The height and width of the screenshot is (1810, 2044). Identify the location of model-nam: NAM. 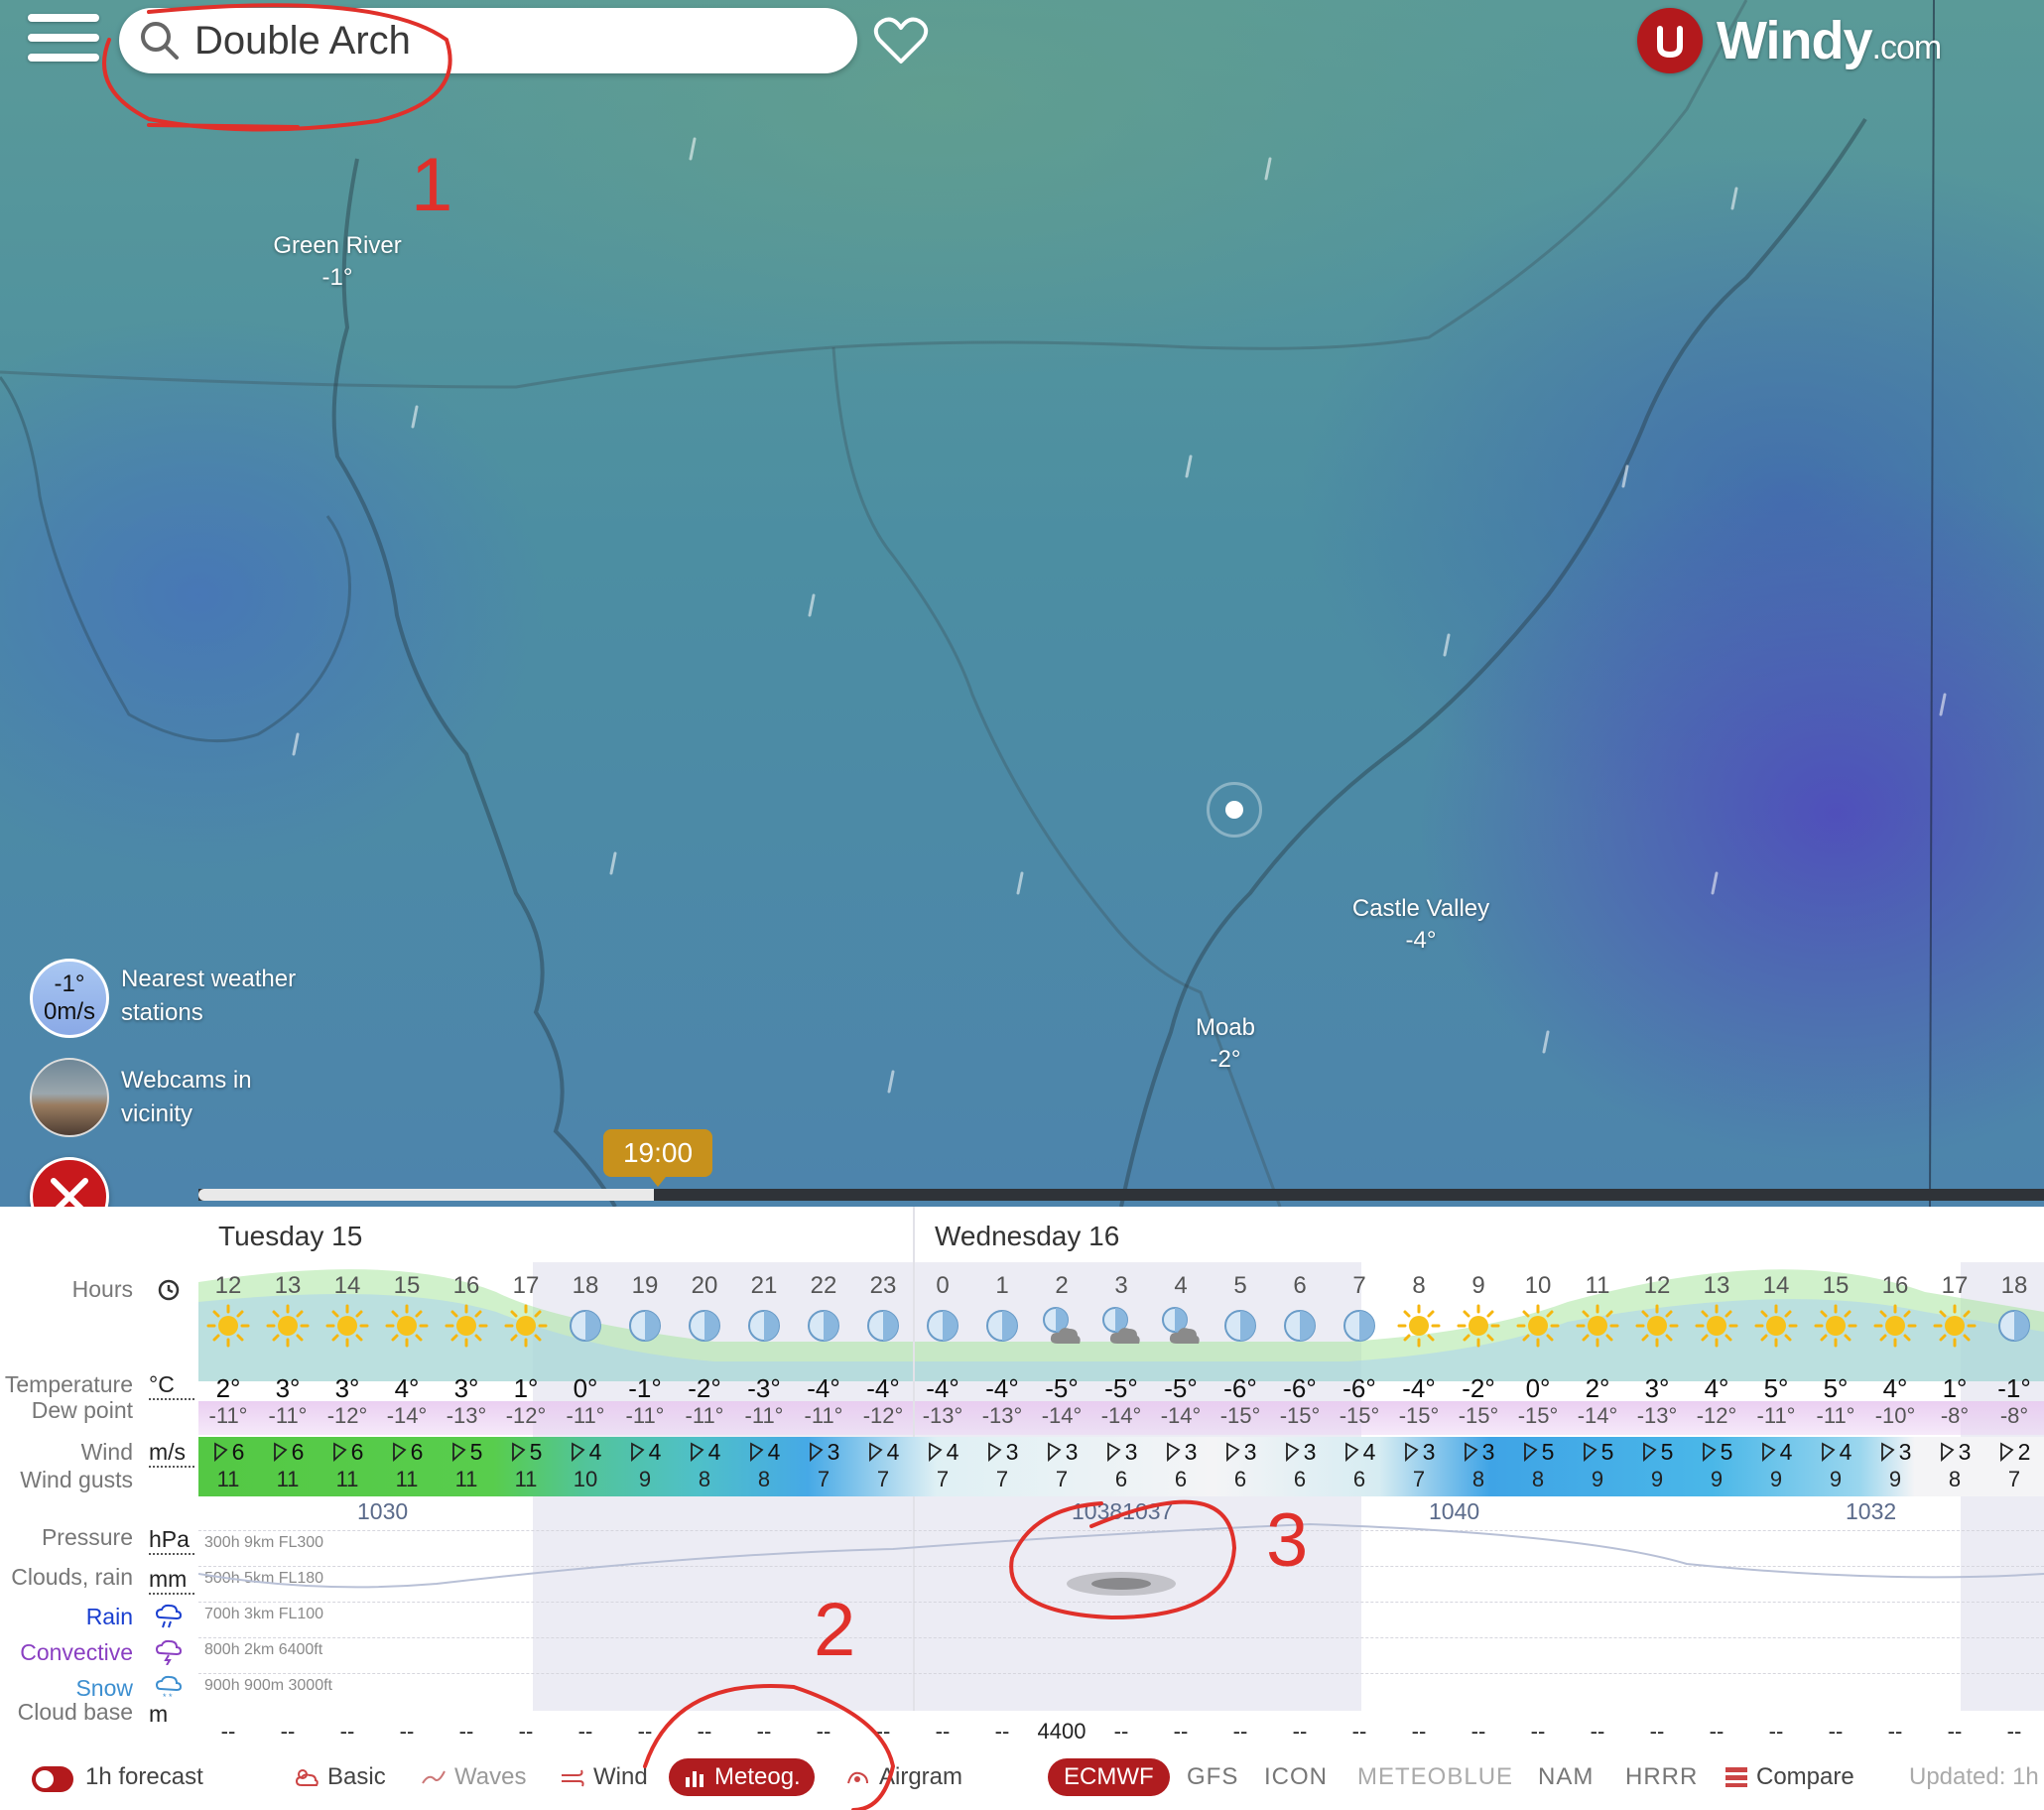
(1566, 1777).